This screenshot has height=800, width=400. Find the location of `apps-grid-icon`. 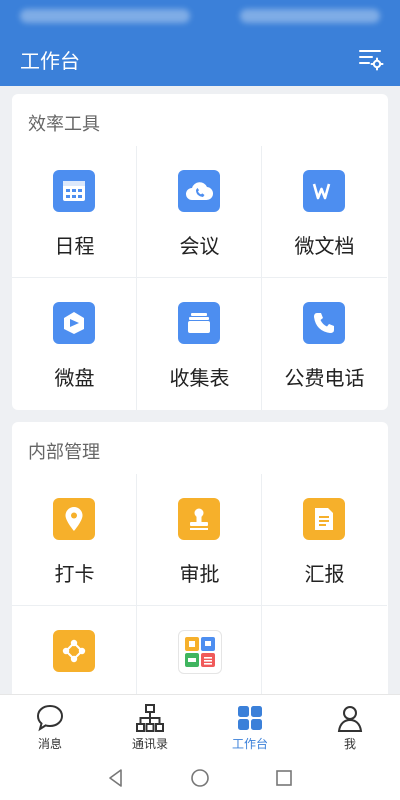

apps-grid-icon is located at coordinates (200, 652).